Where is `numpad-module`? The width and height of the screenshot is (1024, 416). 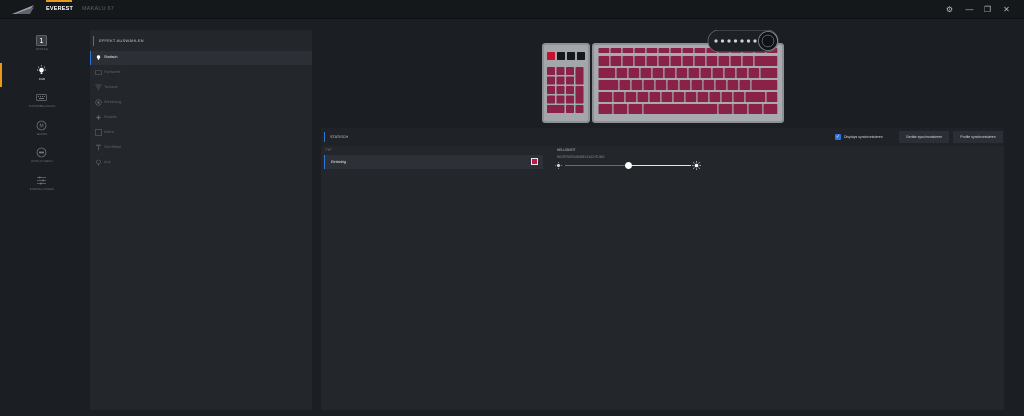
numpad-module is located at coordinates (566, 83).